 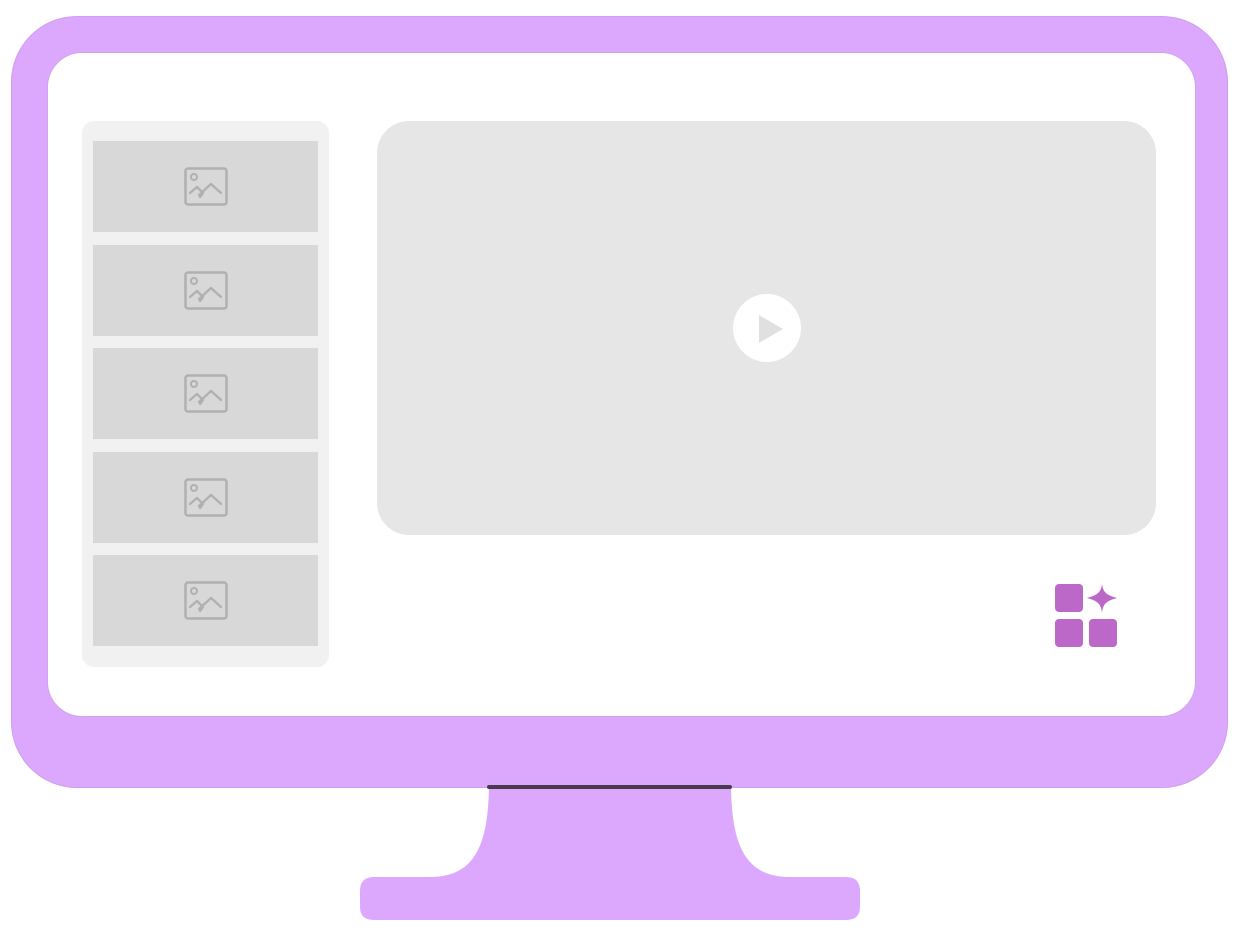 I want to click on play-button, so click(x=767, y=328).